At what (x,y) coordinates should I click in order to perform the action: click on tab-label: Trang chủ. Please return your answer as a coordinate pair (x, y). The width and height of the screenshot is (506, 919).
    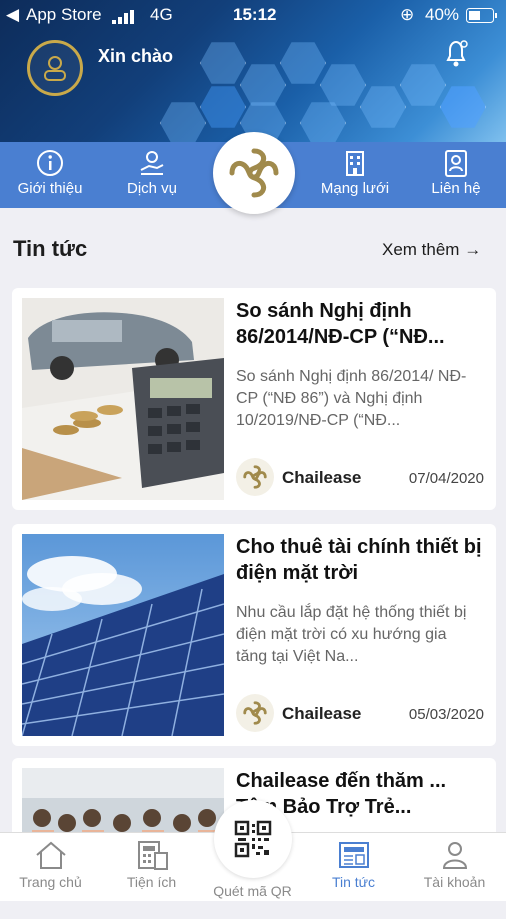
    Looking at the image, I should click on (50, 882).